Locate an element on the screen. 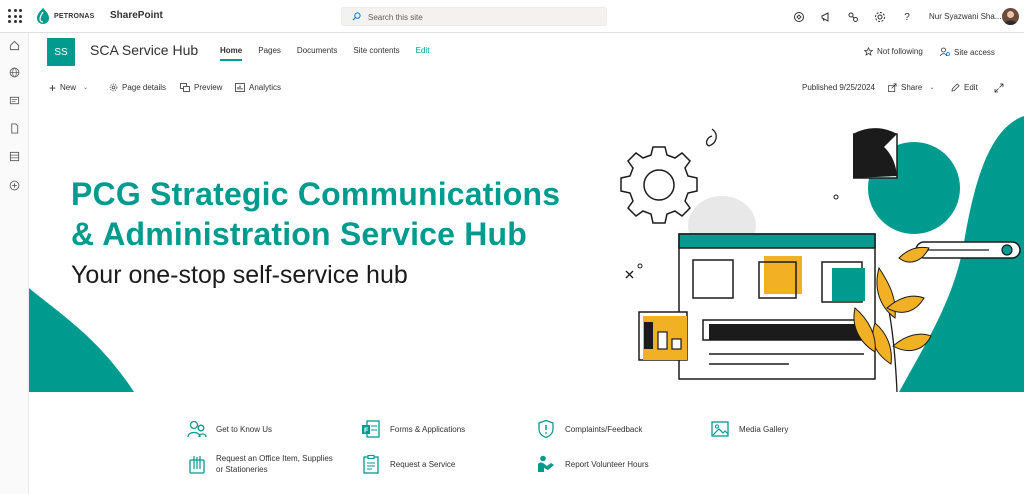  new-button: + New ⌄ is located at coordinates (69, 87).